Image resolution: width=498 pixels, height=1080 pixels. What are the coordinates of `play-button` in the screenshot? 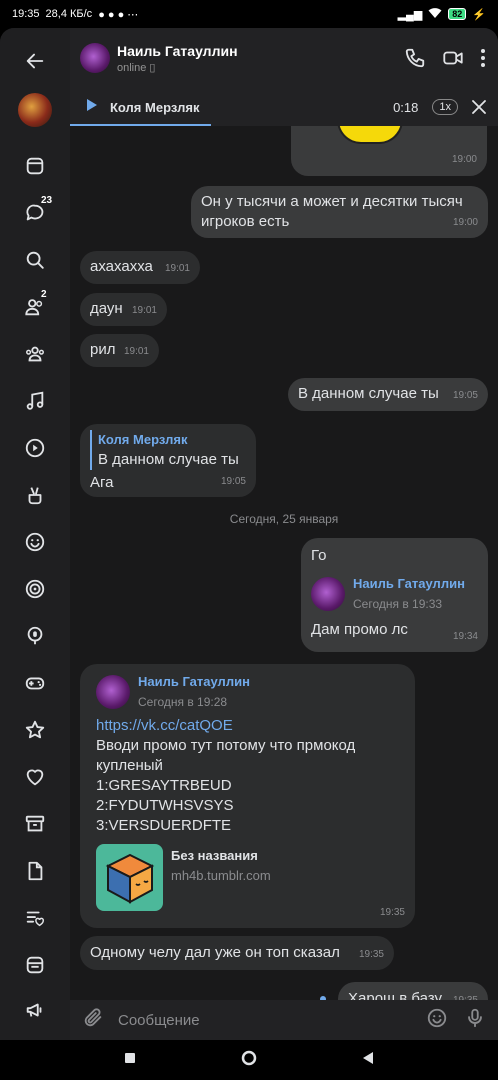 It's located at (92, 107).